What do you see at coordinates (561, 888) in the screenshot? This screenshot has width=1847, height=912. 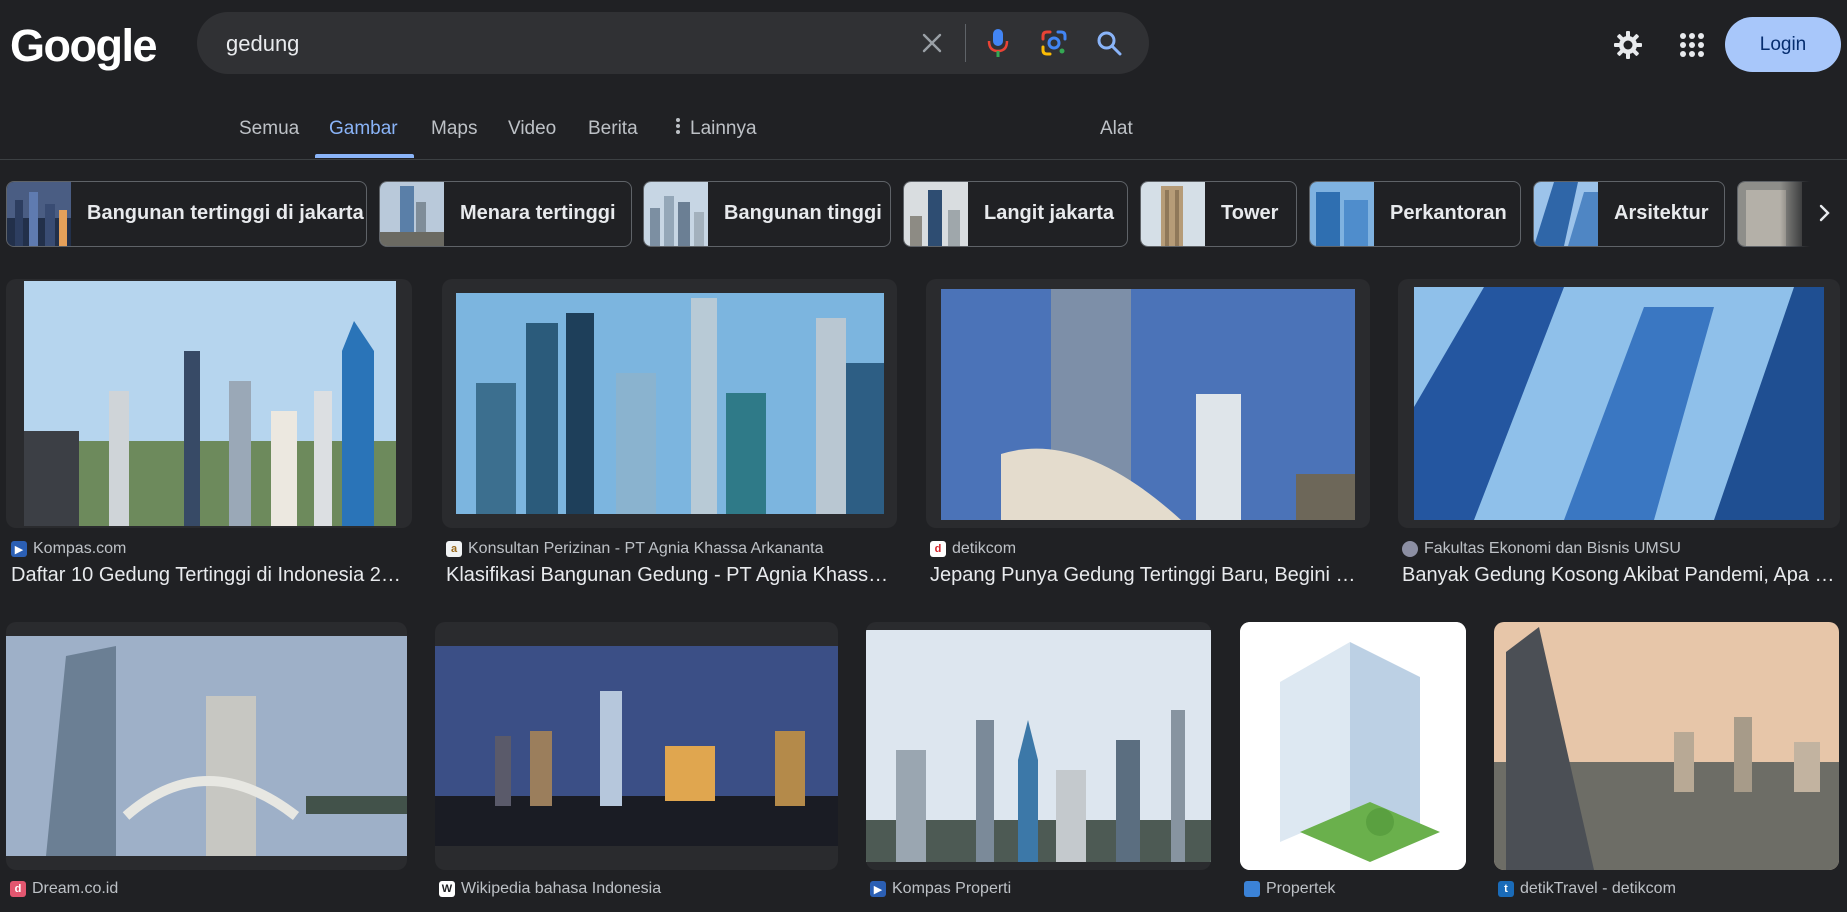 I see `result-source-label: Wikipedia bahasa Indonesia` at bounding box center [561, 888].